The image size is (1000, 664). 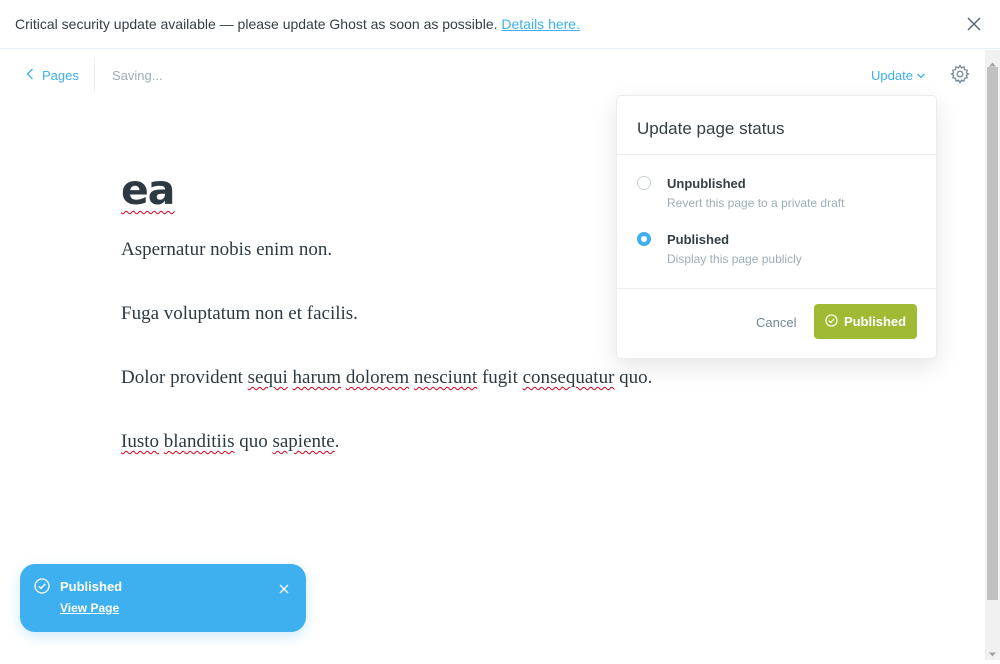 I want to click on paragraph: Aspernatur nobis enim non., so click(x=226, y=250).